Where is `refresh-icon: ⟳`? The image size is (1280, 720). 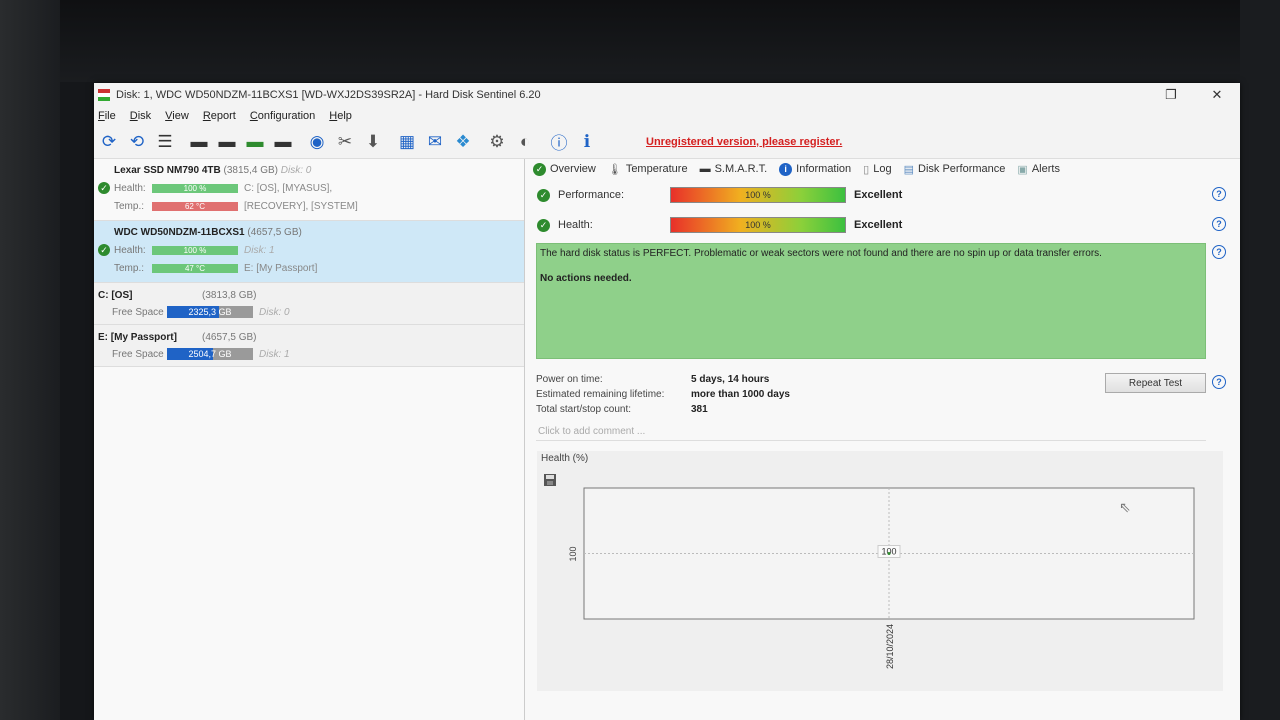
refresh-icon: ⟳ is located at coordinates (109, 142).